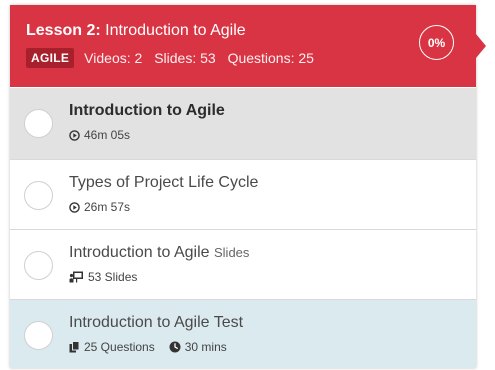 The width and height of the screenshot is (495, 370). Describe the element at coordinates (147, 110) in the screenshot. I see `item-title: Introduction to Agile` at that location.